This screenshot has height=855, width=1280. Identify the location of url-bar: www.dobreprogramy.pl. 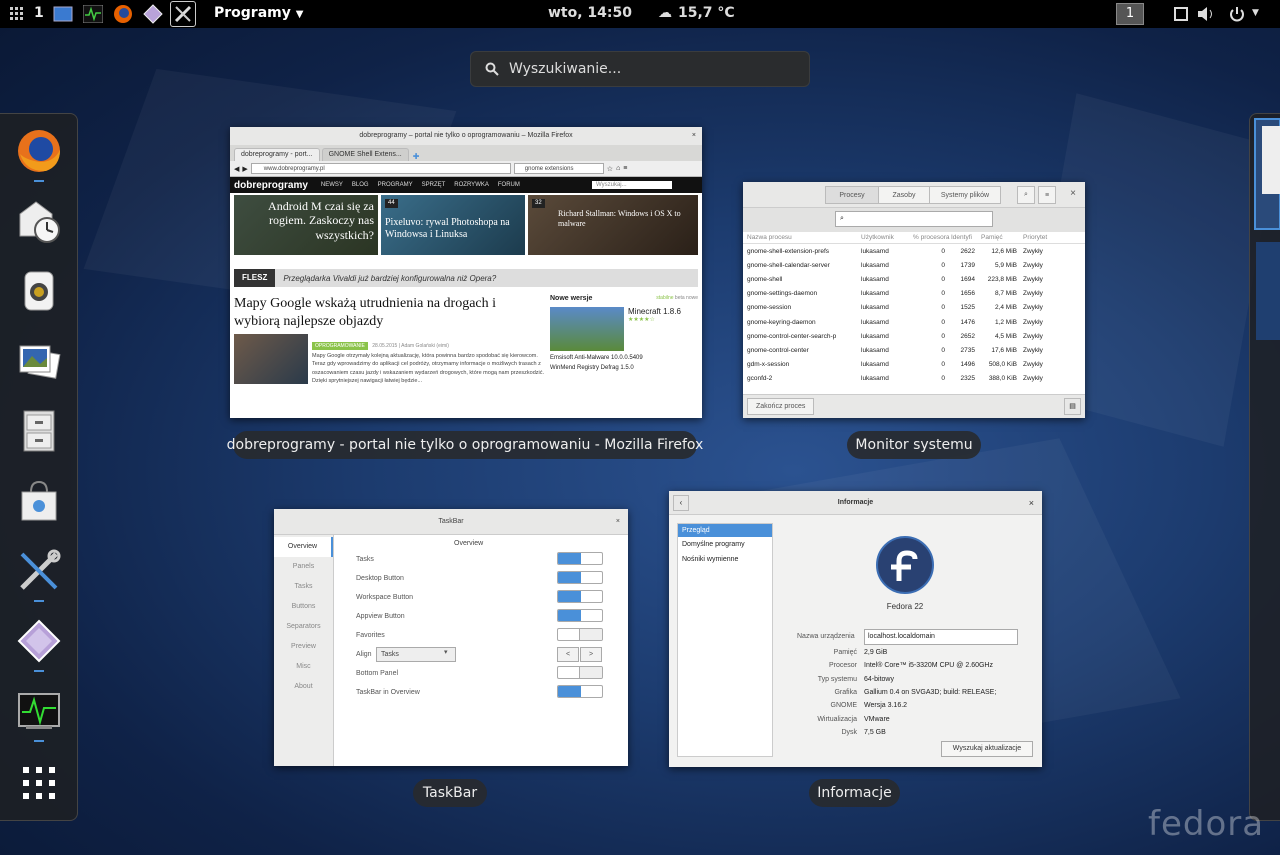
(380, 168).